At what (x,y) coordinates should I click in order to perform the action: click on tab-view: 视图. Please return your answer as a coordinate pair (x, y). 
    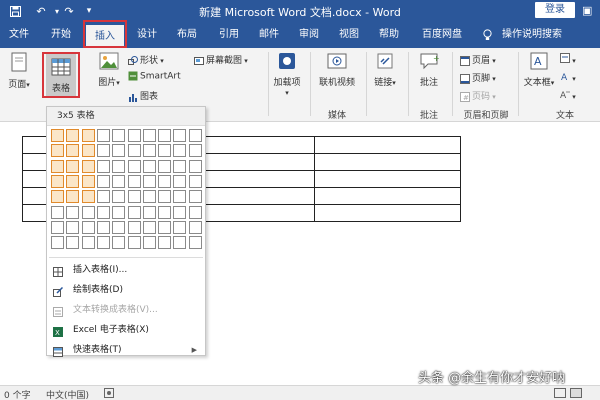
    Looking at the image, I should click on (349, 35).